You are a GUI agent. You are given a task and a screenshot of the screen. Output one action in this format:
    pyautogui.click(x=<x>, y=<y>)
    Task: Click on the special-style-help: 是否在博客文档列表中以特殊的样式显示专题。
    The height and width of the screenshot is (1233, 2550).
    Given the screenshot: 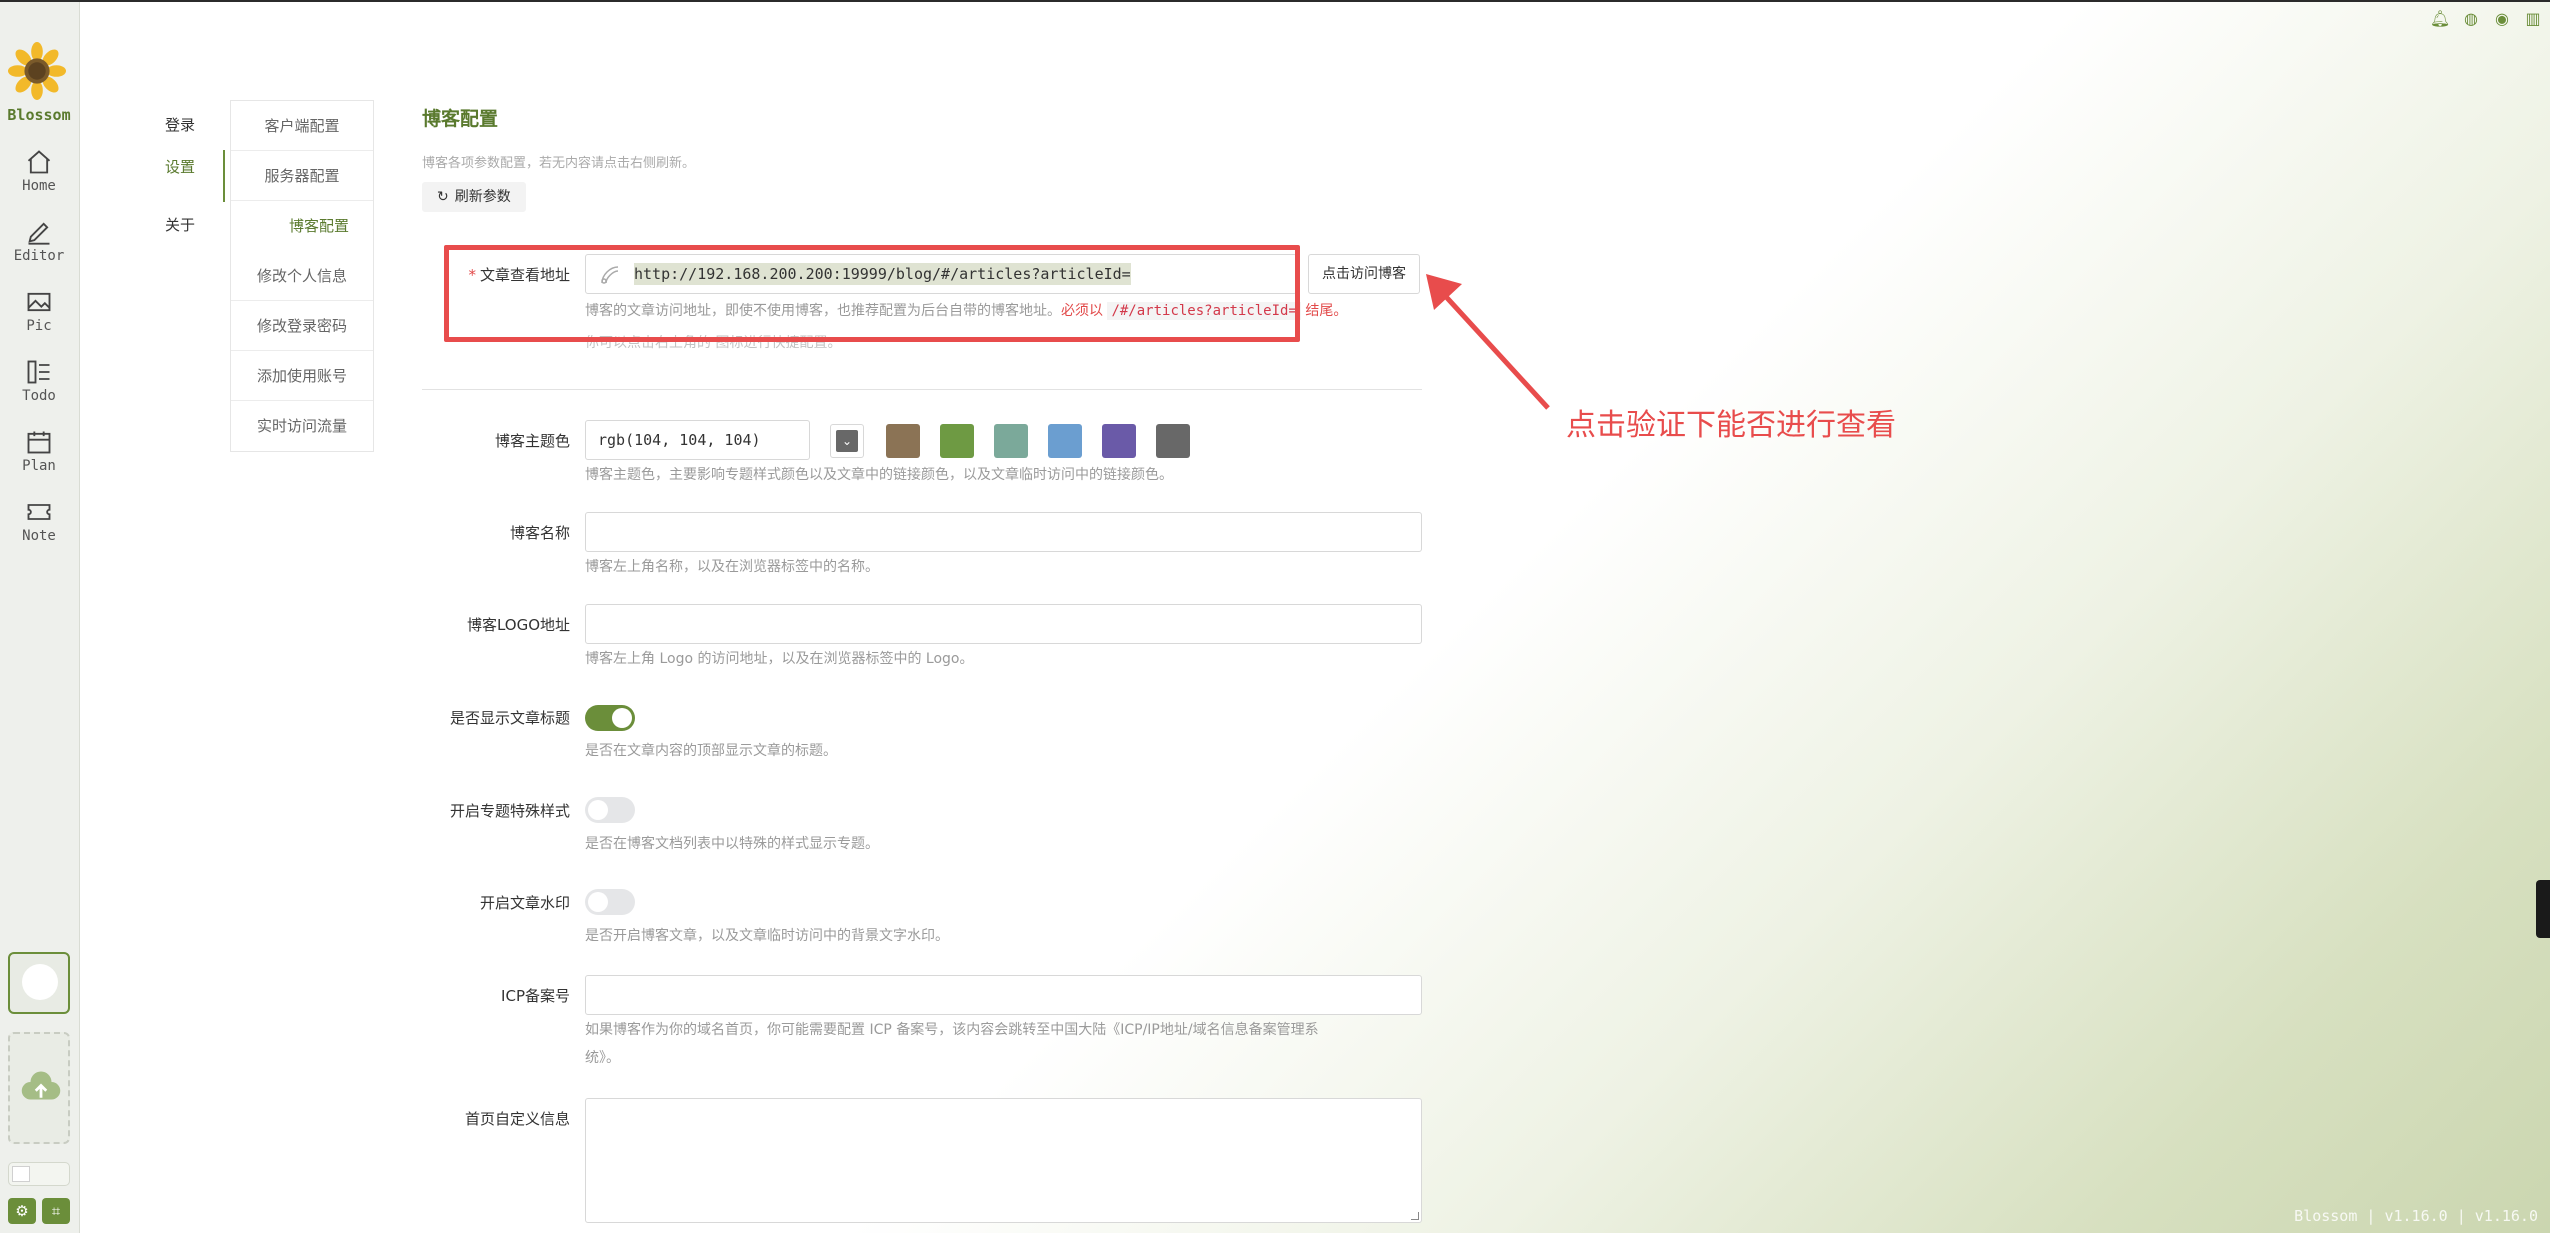 What is the action you would take?
    pyautogui.click(x=732, y=844)
    